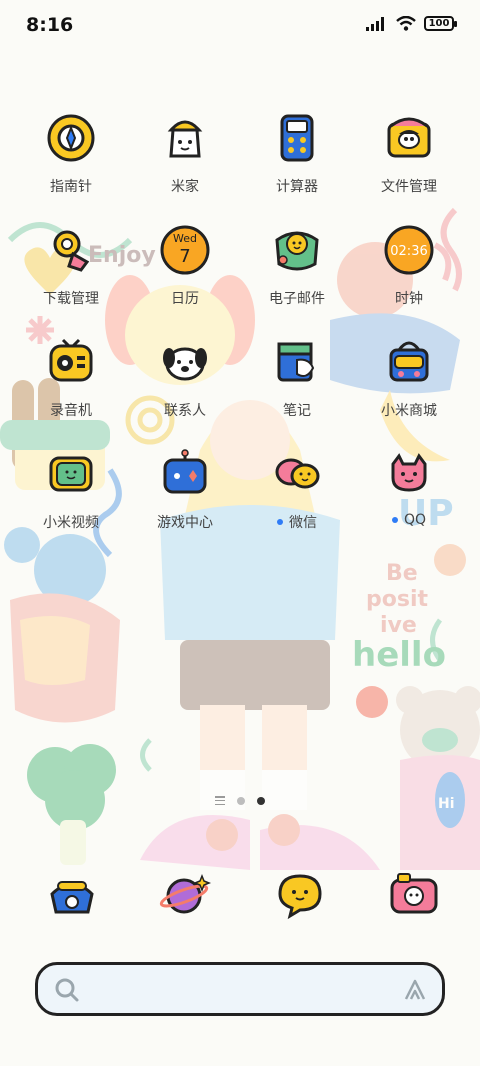 Image resolution: width=480 pixels, height=1066 pixels. I want to click on dock-messages, so click(300, 894).